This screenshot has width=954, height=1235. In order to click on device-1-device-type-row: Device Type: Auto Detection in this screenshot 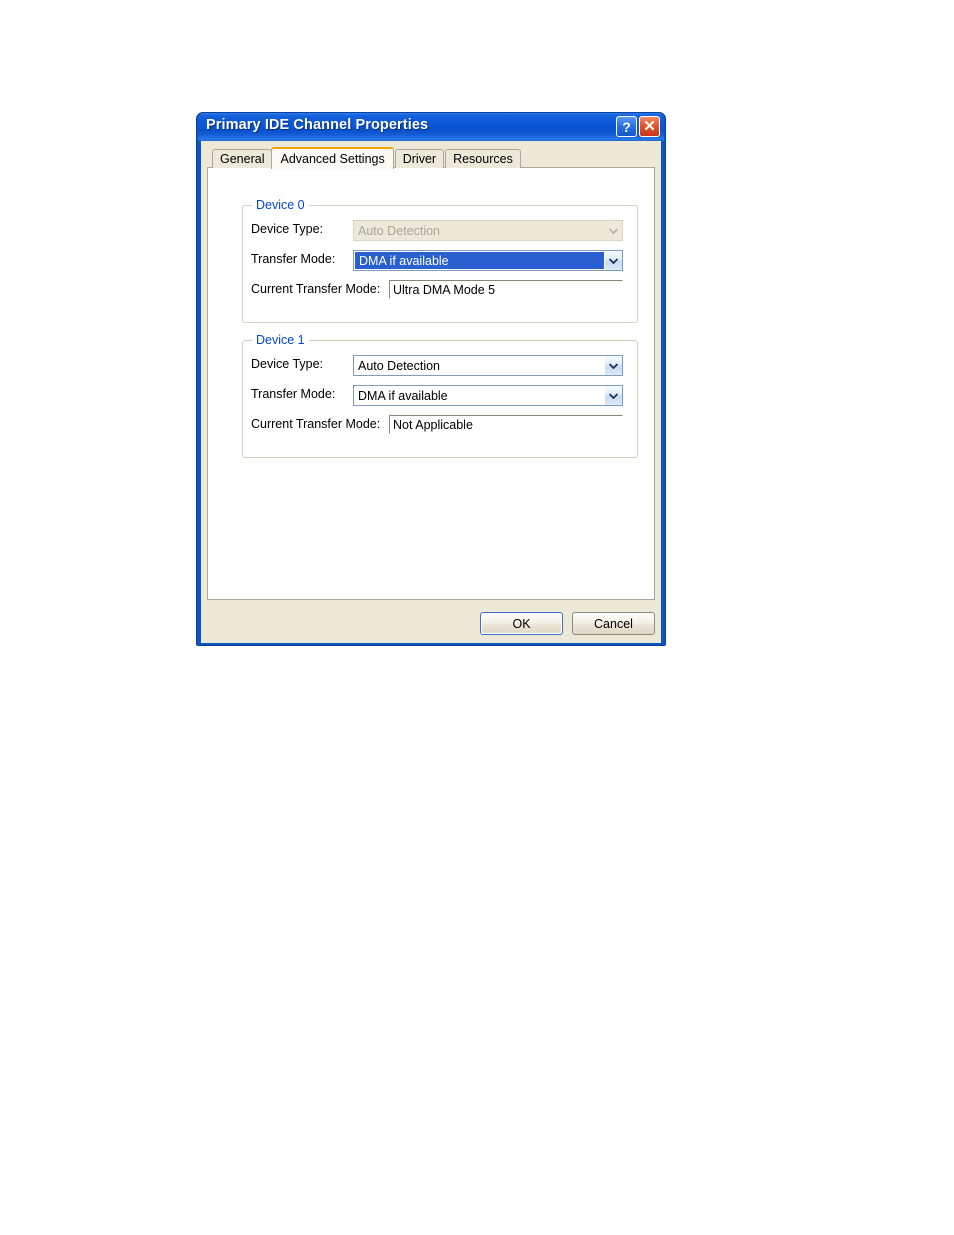, I will do `click(440, 365)`.